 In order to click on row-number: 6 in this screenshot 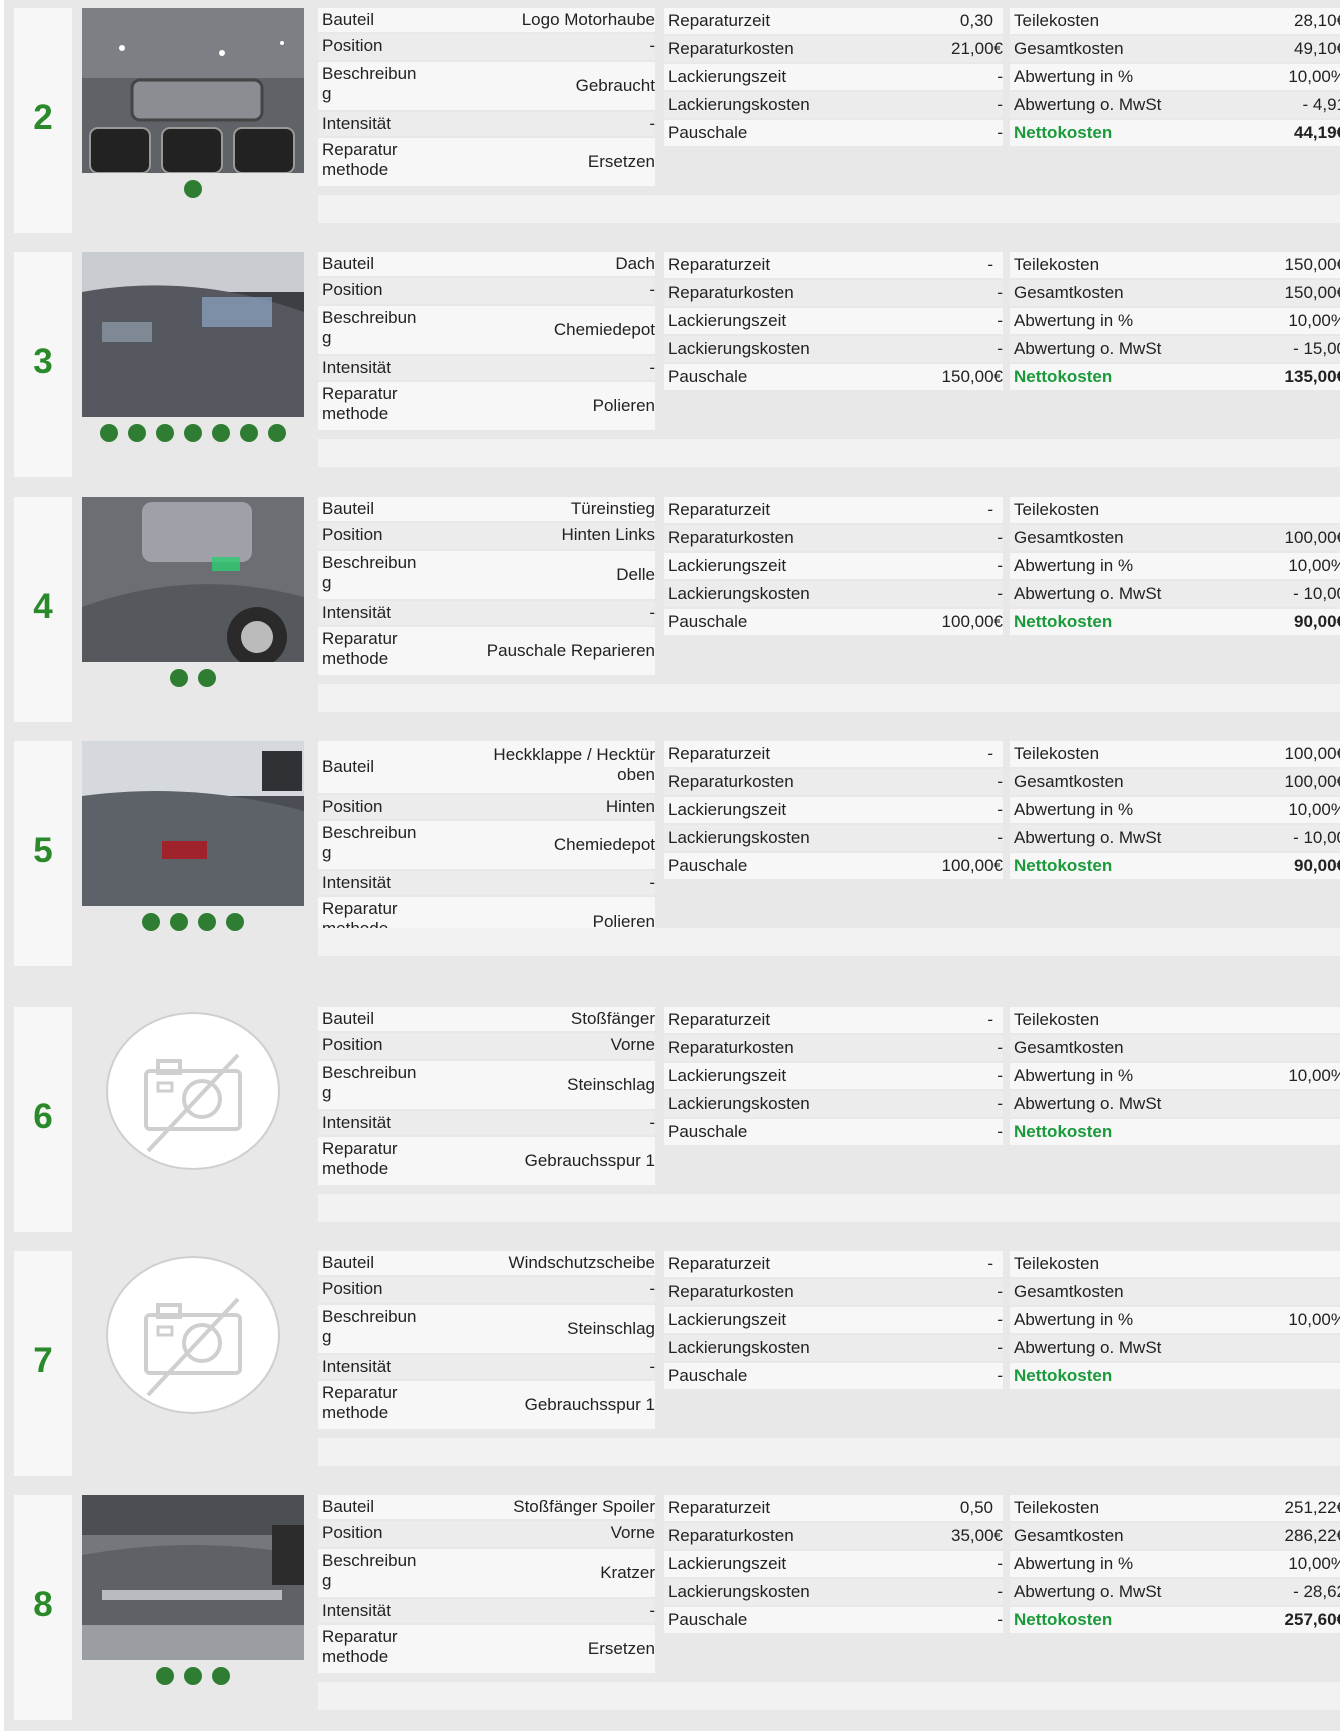, I will do `click(43, 1116)`.